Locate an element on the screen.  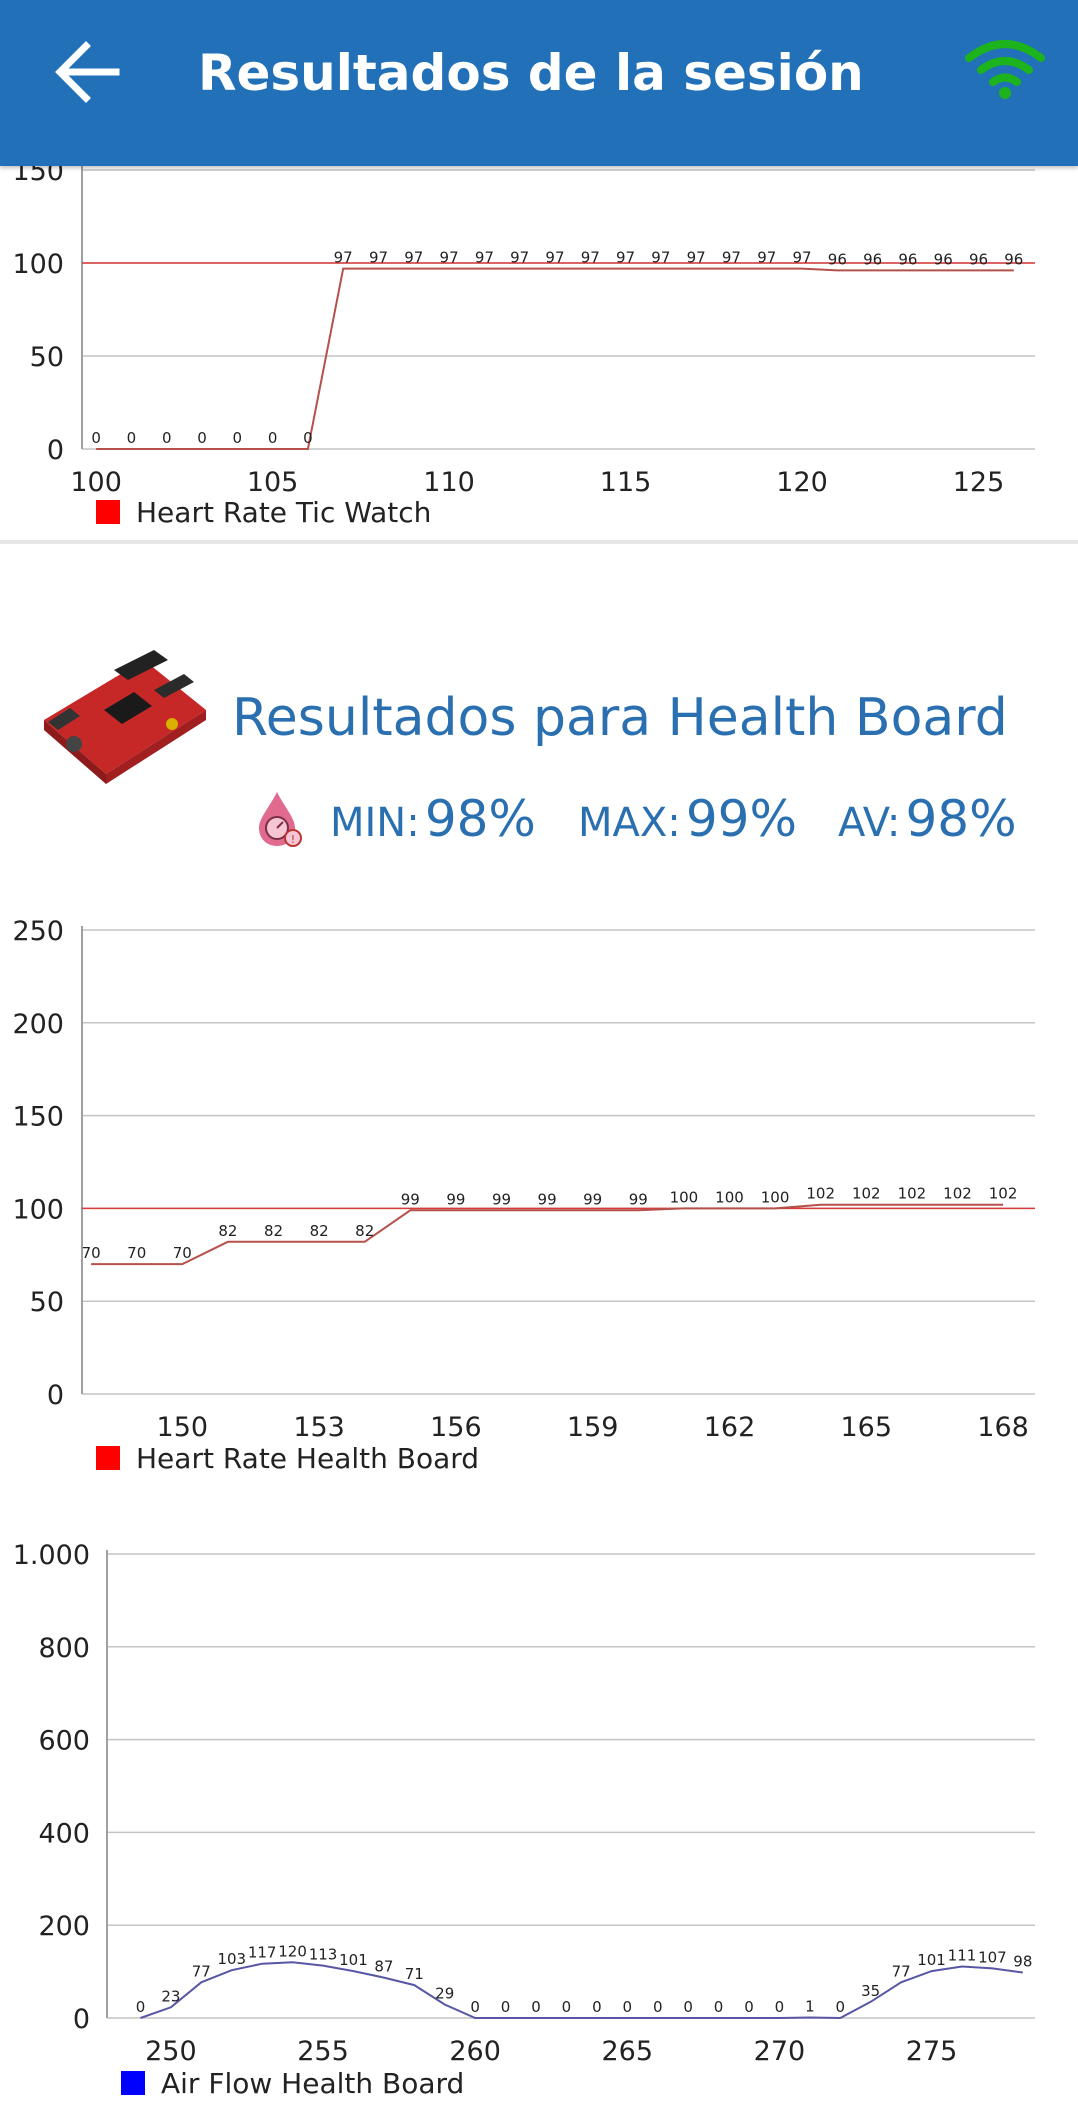
x-tick-label: 255 is located at coordinates (323, 2051).